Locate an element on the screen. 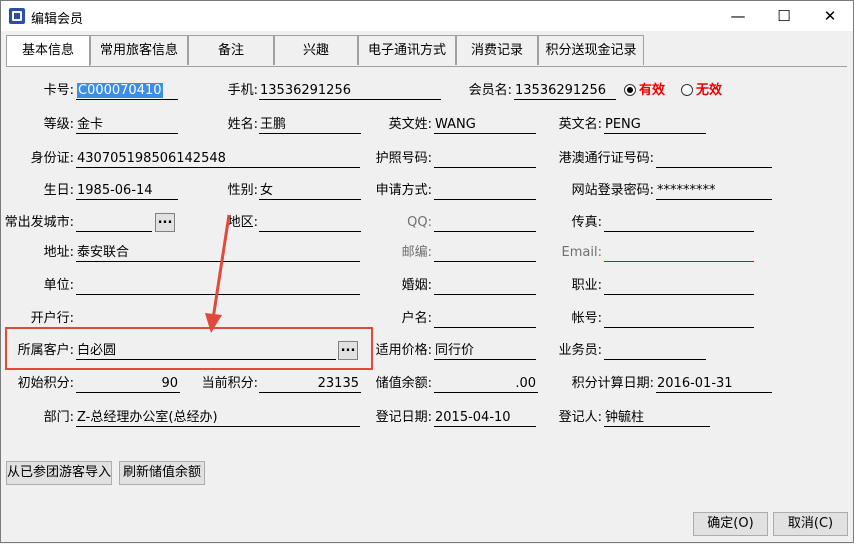 The image size is (854, 544). import-from-tour-button: 从已参团游客导入 is located at coordinates (59, 473).